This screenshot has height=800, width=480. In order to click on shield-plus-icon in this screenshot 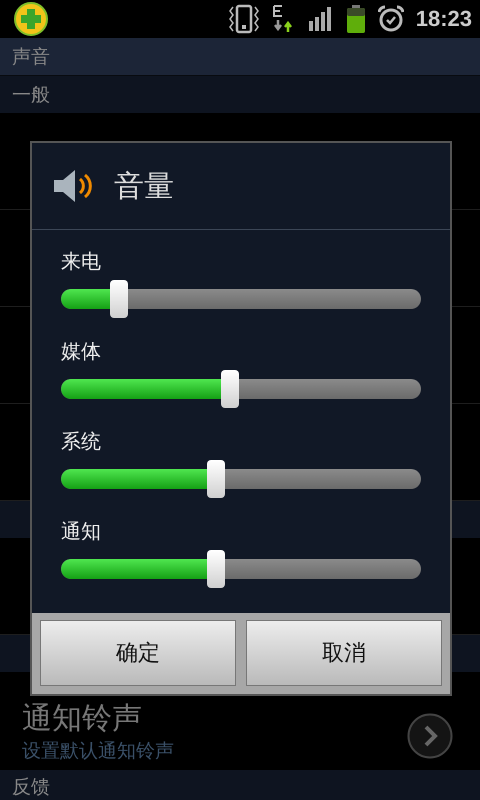, I will do `click(31, 19)`.